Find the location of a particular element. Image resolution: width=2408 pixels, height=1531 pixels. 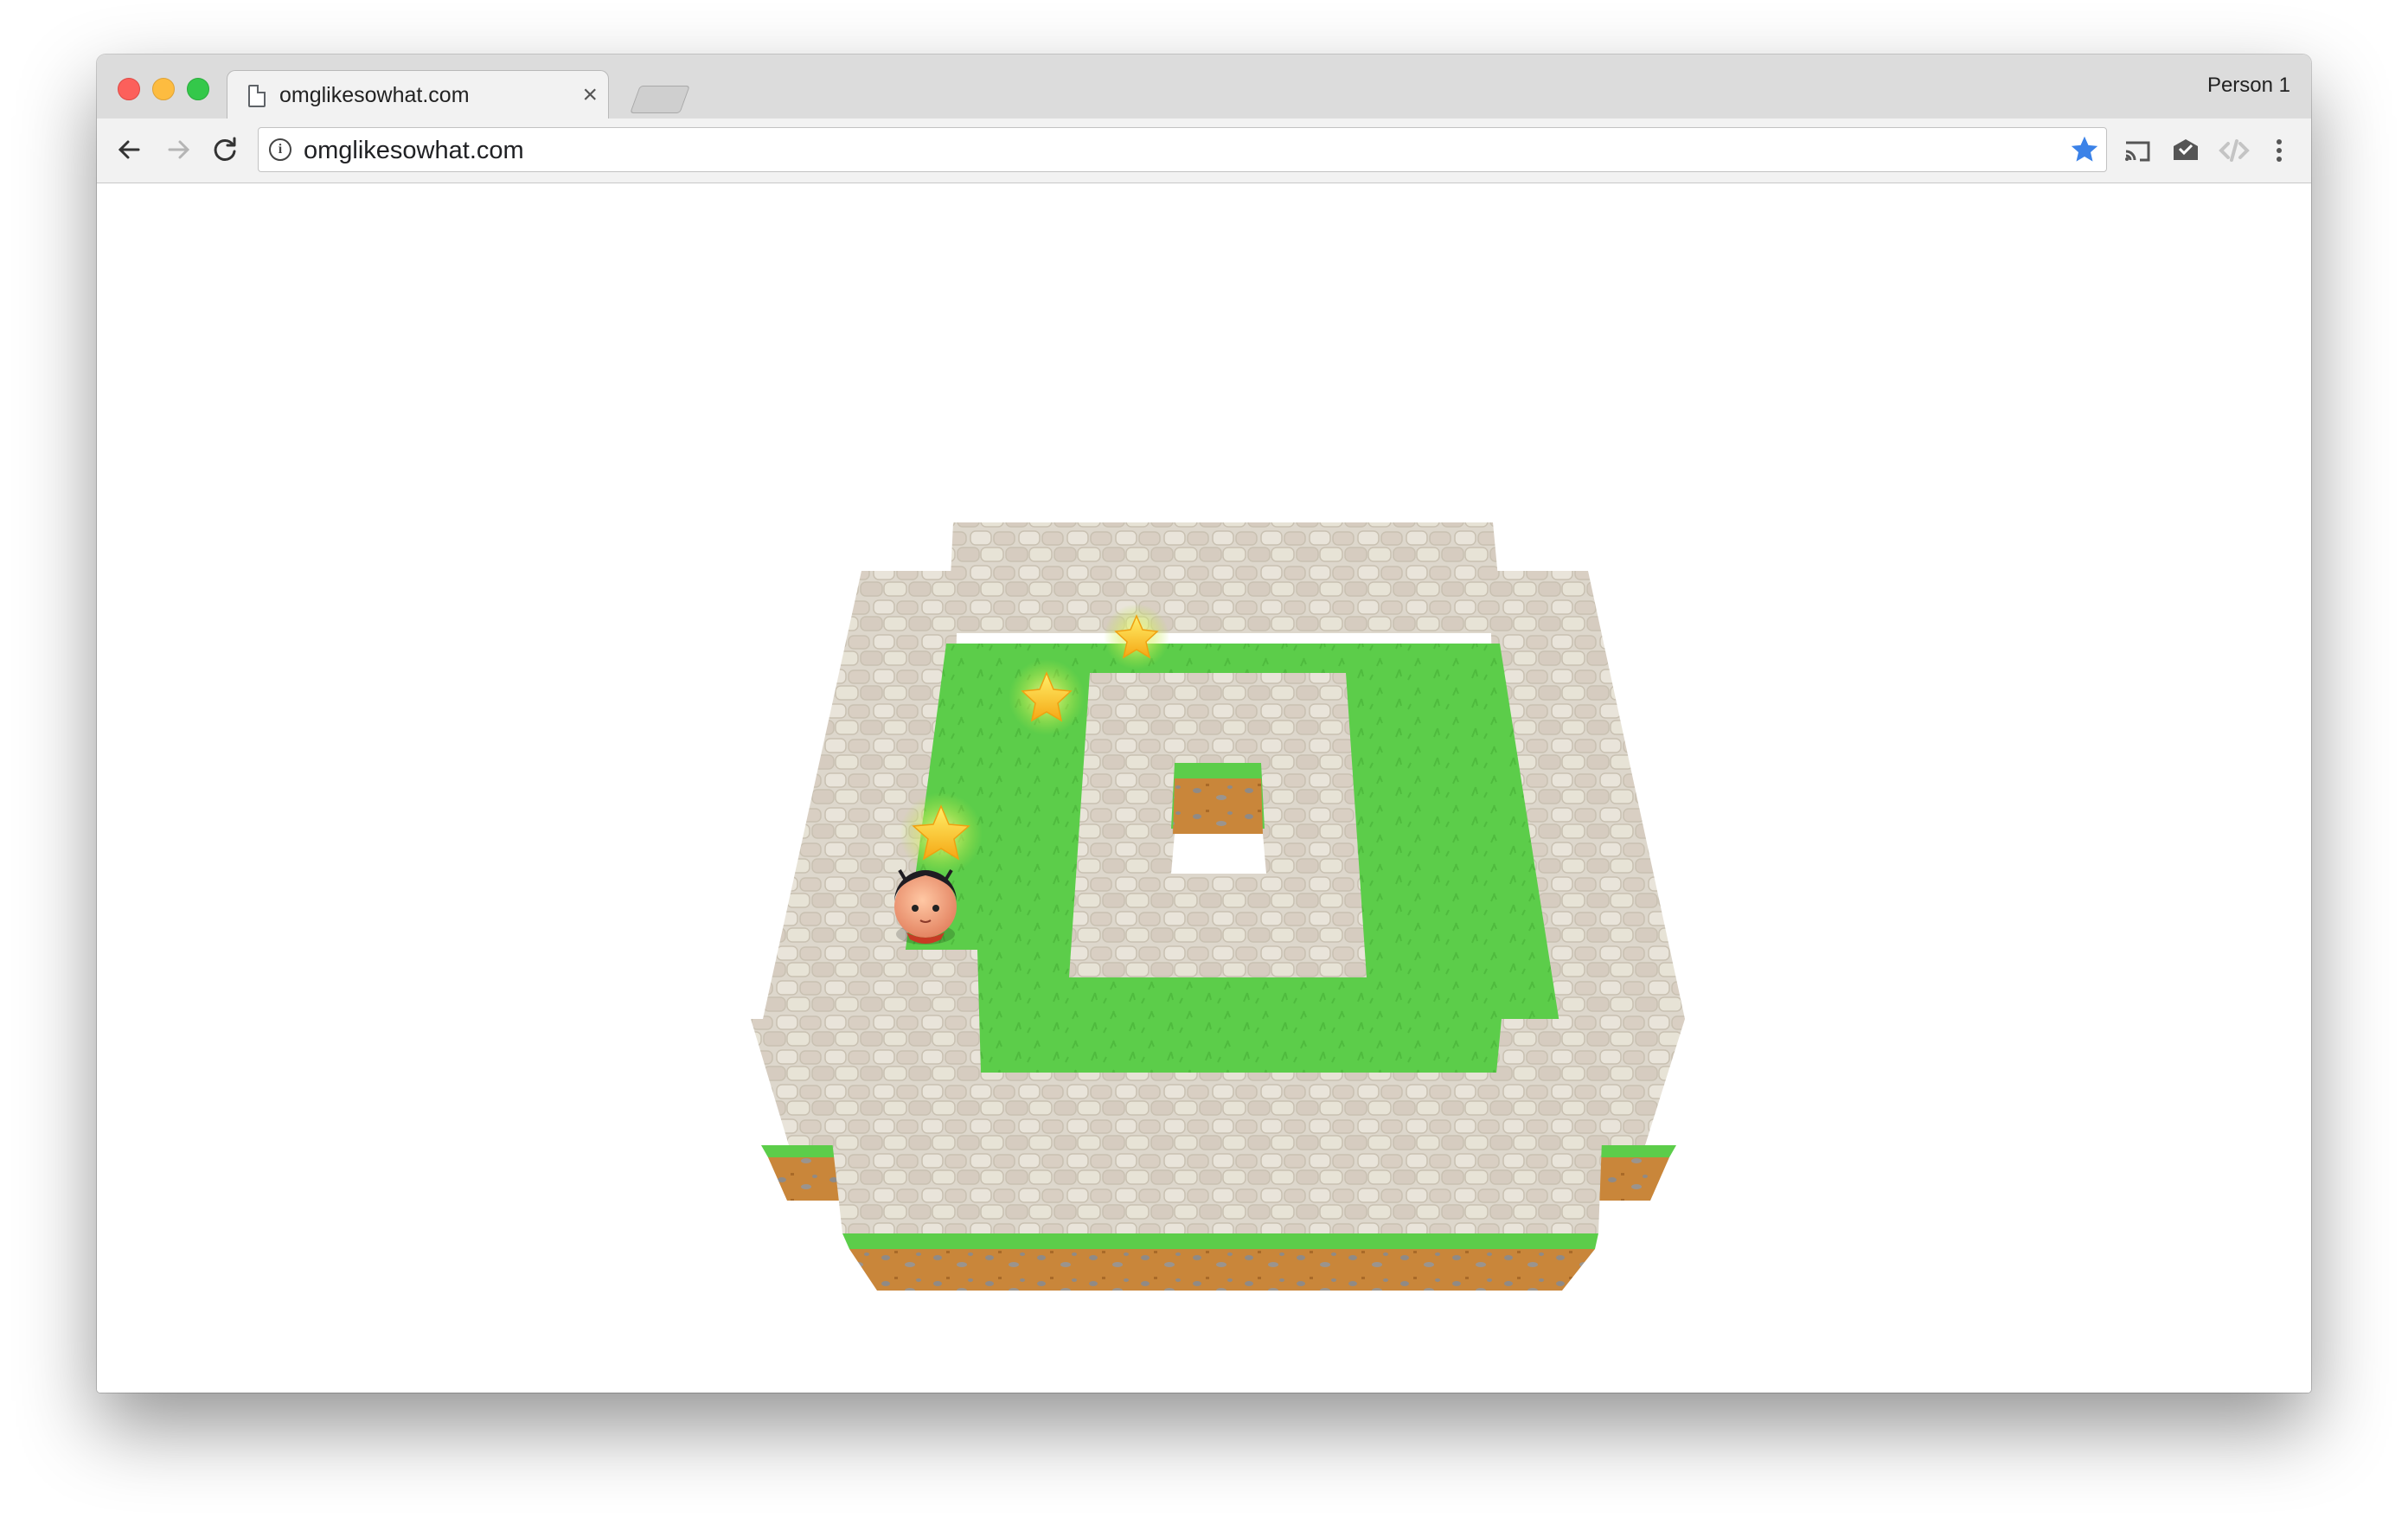

window-close-button is located at coordinates (129, 89).